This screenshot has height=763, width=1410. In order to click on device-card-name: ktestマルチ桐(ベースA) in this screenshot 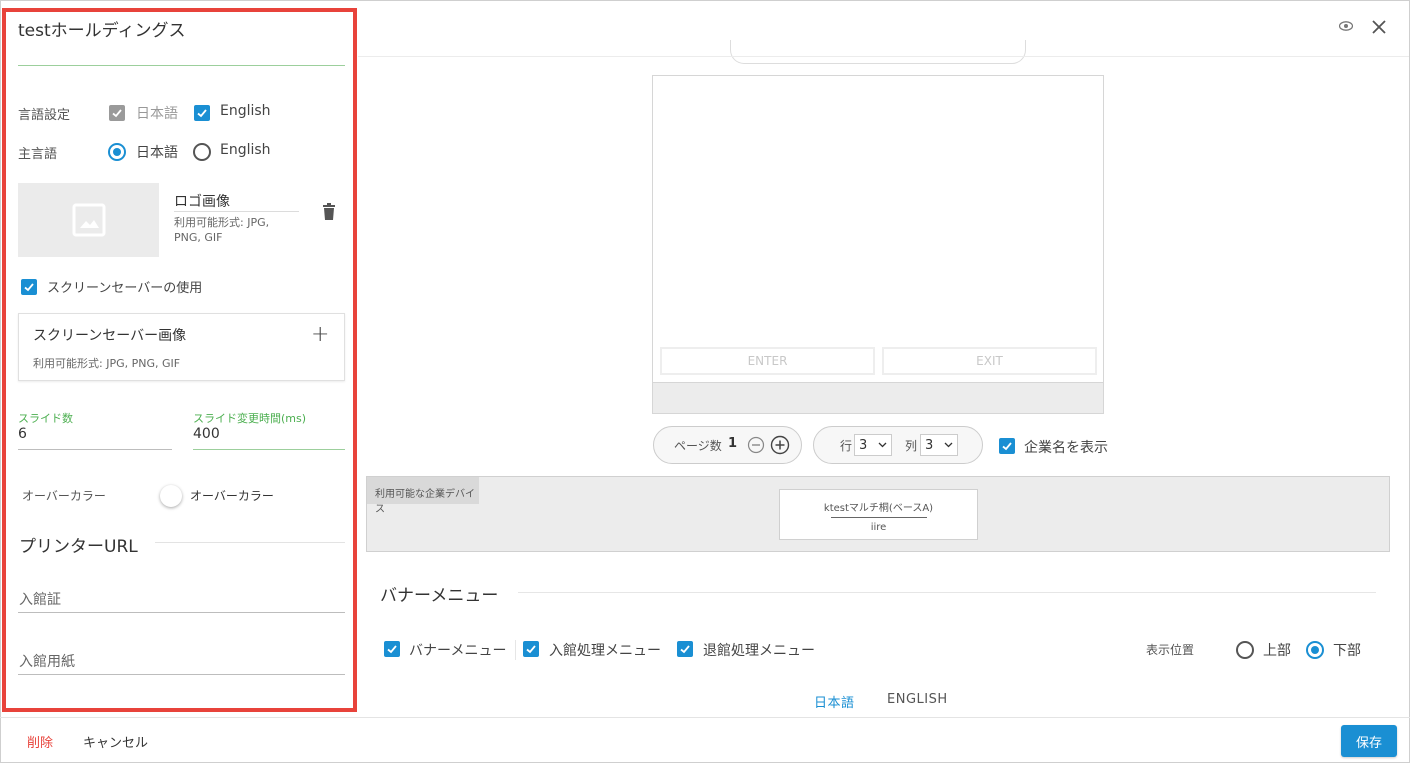, I will do `click(878, 508)`.